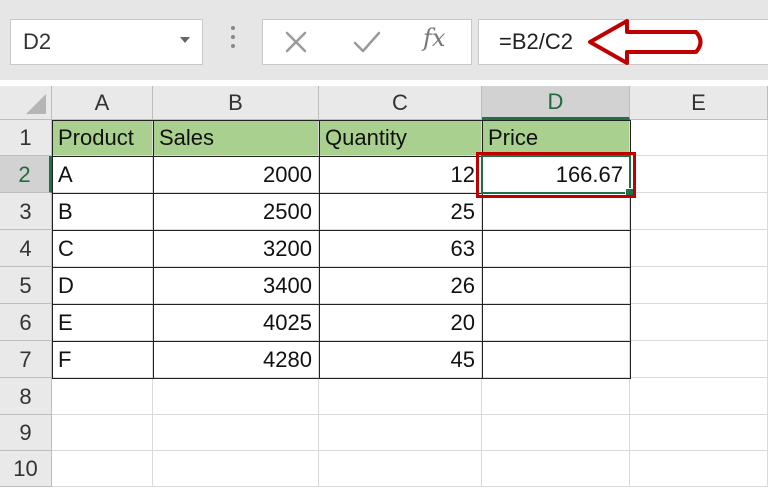 This screenshot has height=497, width=768. Describe the element at coordinates (556, 174) in the screenshot. I see `cell-d2: 166.67` at that location.